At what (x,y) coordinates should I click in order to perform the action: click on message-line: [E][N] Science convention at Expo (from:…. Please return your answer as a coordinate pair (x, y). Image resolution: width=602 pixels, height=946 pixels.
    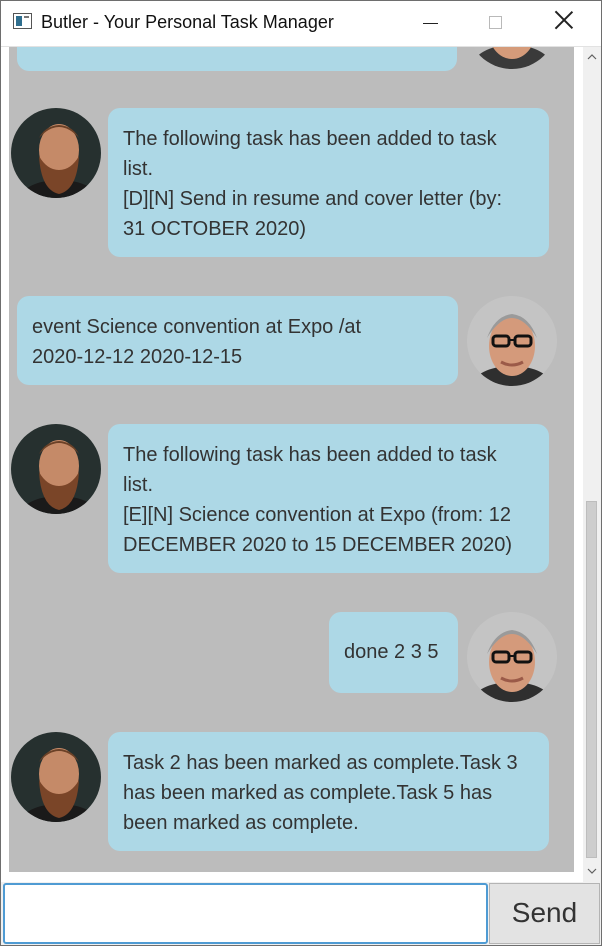
    Looking at the image, I should click on (317, 515).